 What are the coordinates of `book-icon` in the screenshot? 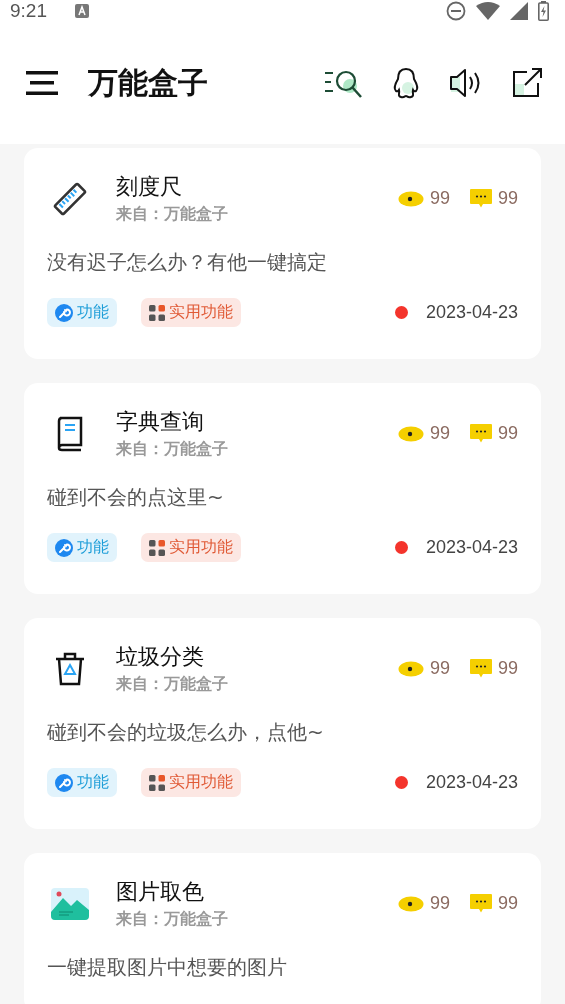 It's located at (70, 433).